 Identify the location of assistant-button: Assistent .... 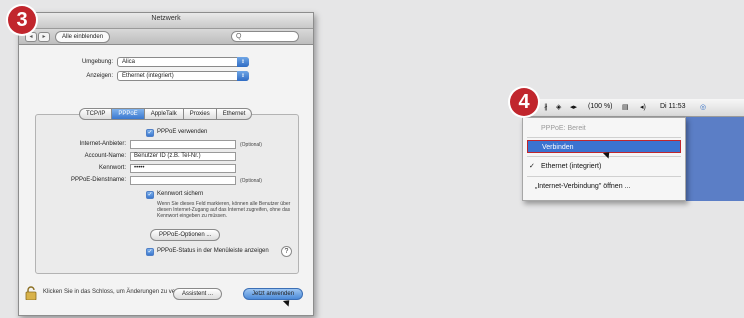
(198, 294).